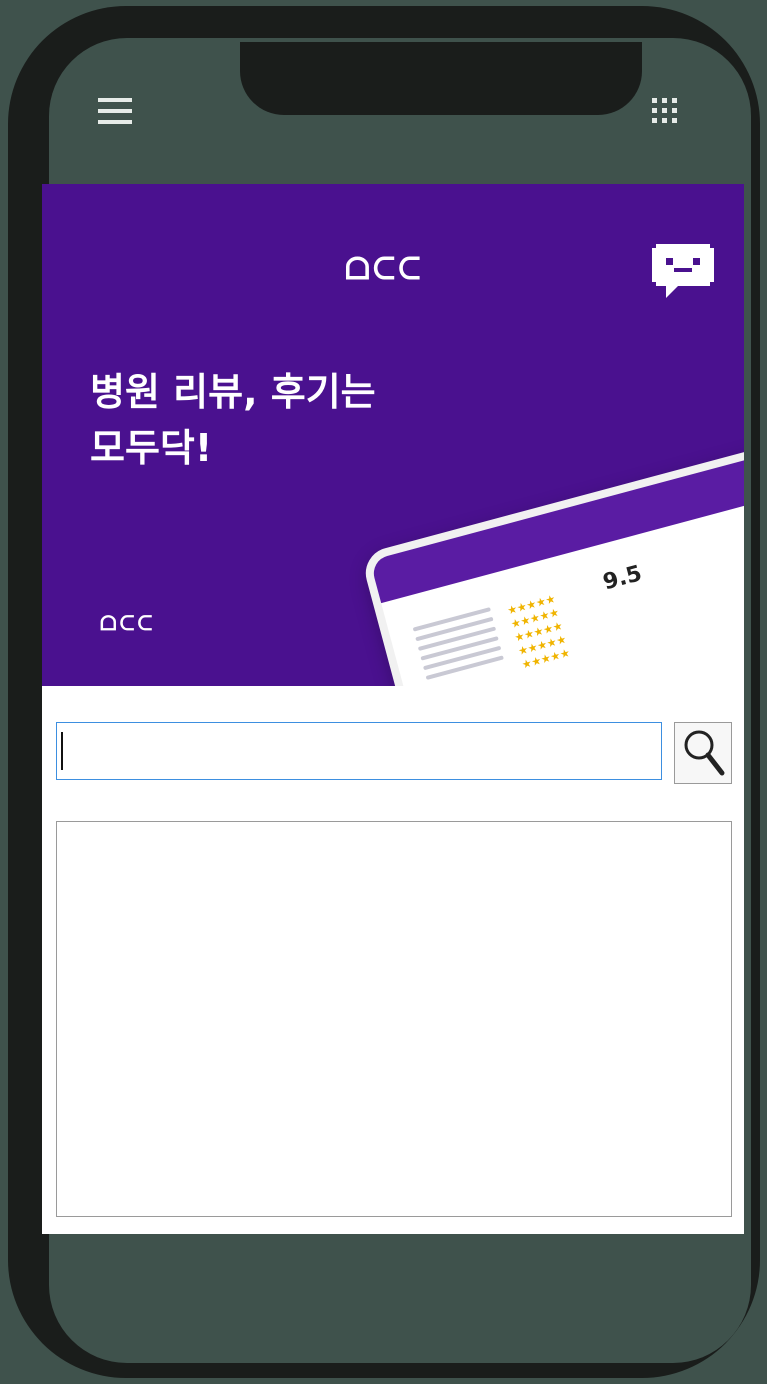  I want to click on headline-line-1: 병원 리뷰, 후기는, so click(233, 392).